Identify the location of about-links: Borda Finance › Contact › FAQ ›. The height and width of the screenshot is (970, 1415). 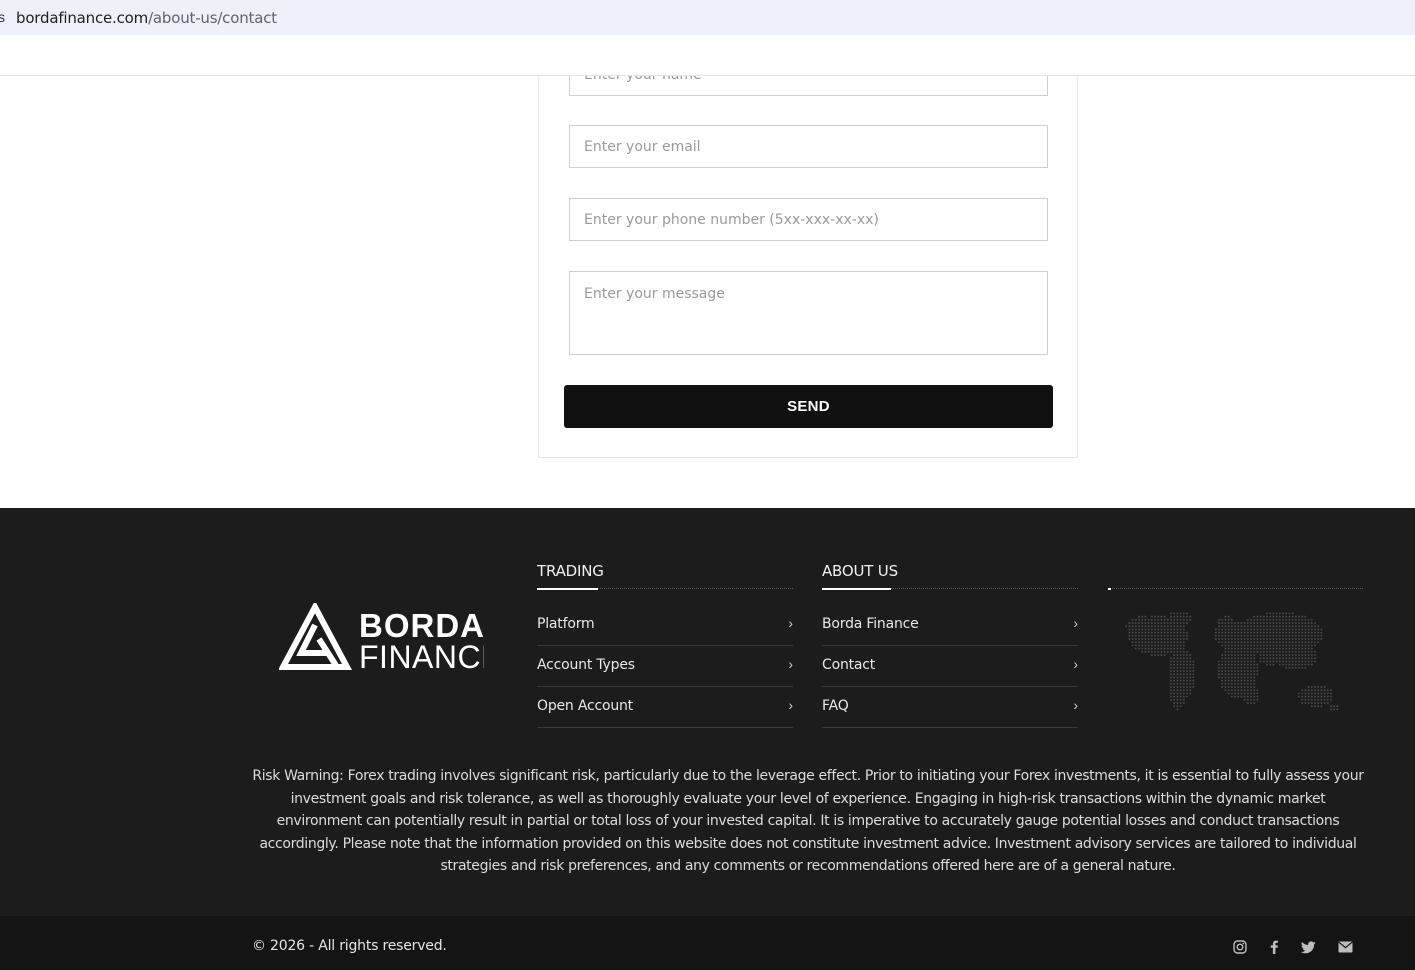
(950, 666).